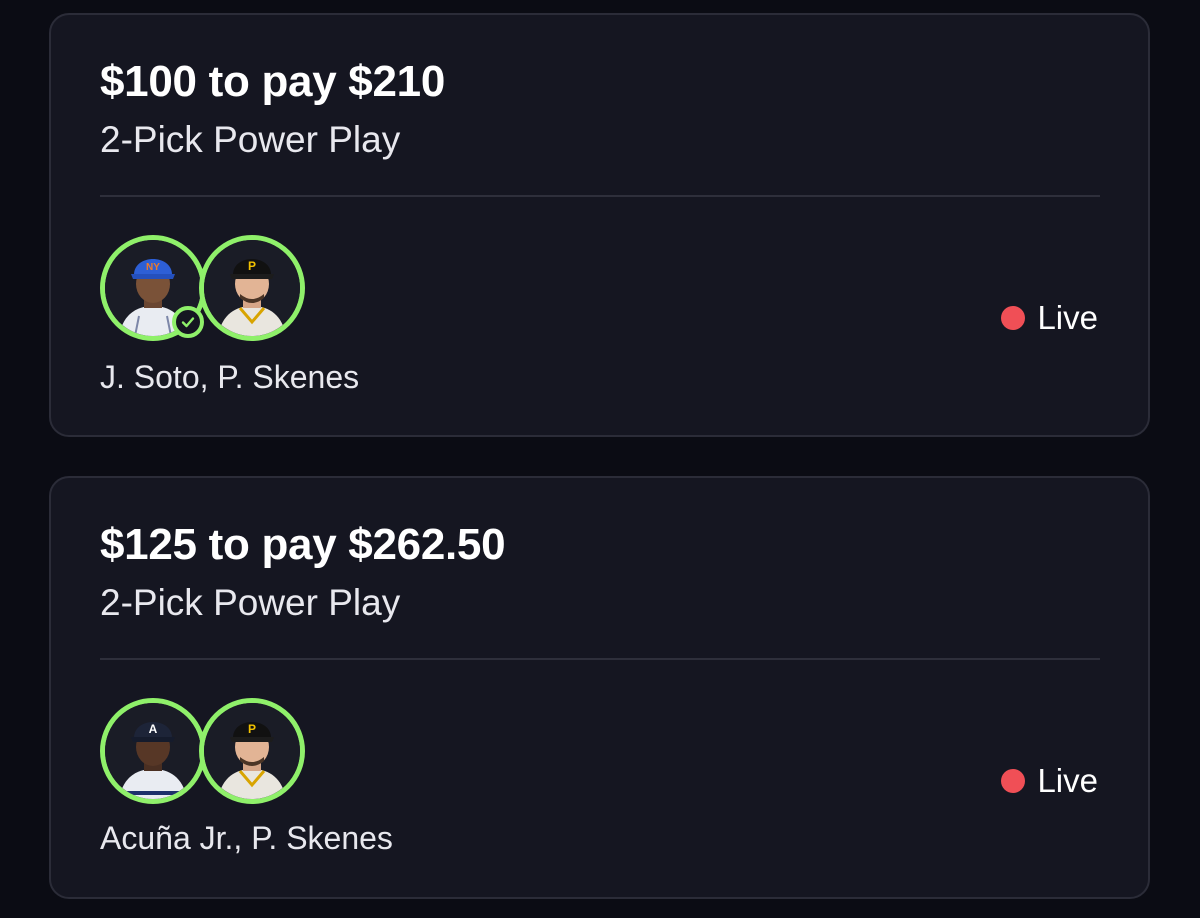  Describe the element at coordinates (272, 81) in the screenshot. I see `entry-title: $100 to pay $210` at that location.